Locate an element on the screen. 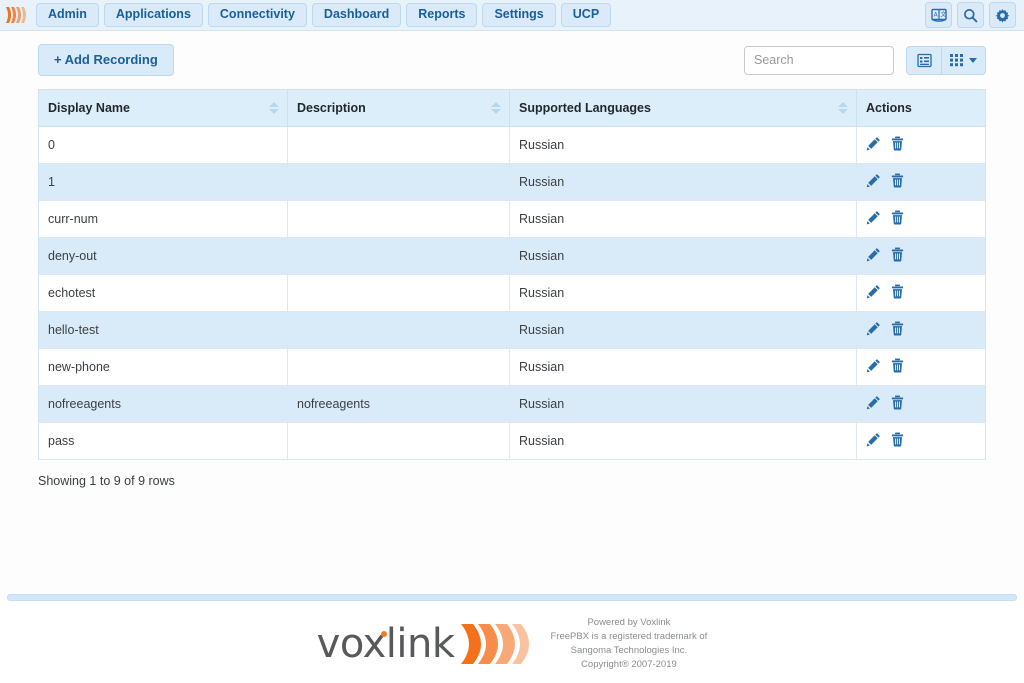  nav-right-icons: A 文 is located at coordinates (970, 15).